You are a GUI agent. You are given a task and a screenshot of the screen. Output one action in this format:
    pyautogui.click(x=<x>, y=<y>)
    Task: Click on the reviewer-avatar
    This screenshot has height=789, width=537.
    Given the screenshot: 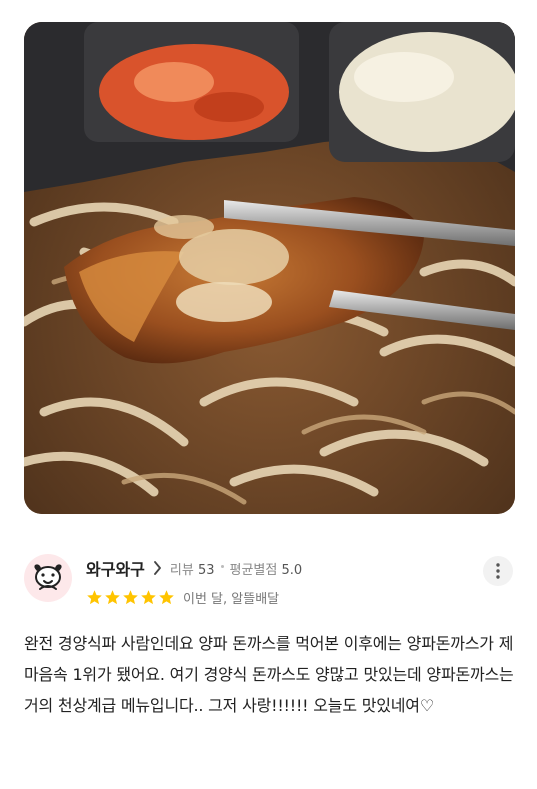 What is the action you would take?
    pyautogui.click(x=48, y=578)
    